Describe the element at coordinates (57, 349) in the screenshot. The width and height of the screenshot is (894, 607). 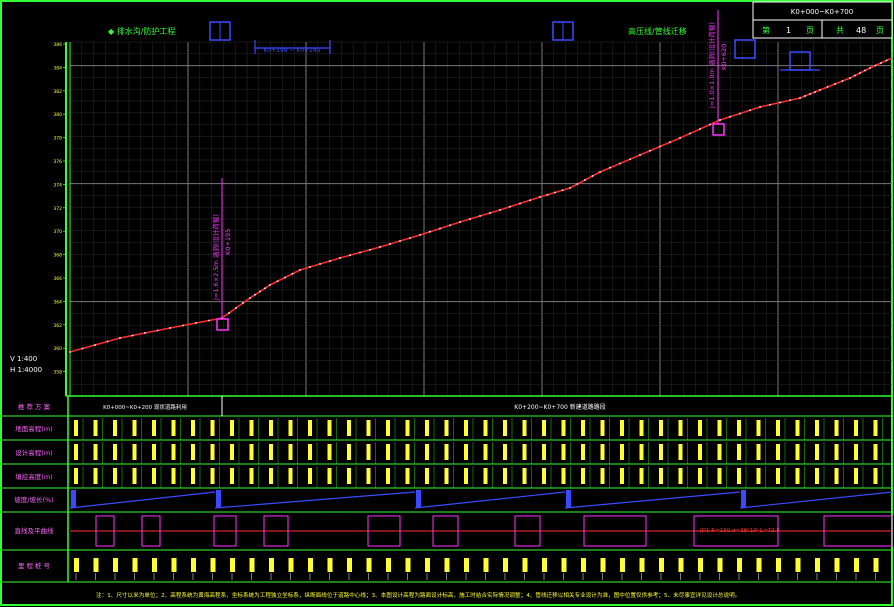
I see `y-tick-label: 360` at that location.